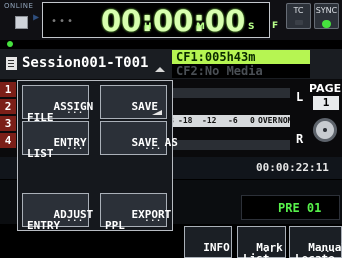 Image resolution: width=342 pixels, height=258 pixels. Describe the element at coordinates (63, 21) in the screenshot. I see `timecode-dots: •••` at that location.